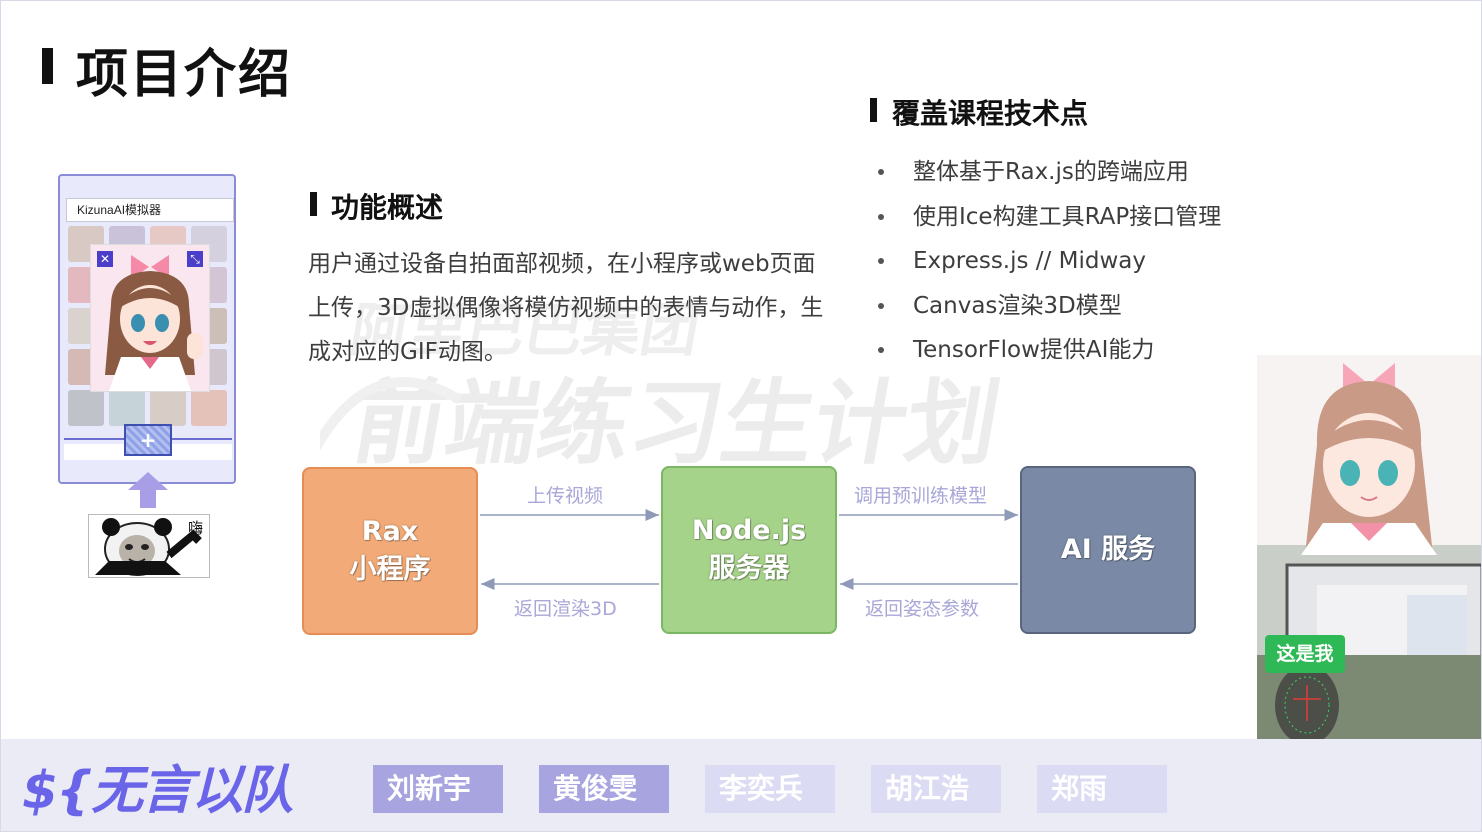  What do you see at coordinates (438, 789) in the screenshot?
I see `member-tag: 刘新宇` at bounding box center [438, 789].